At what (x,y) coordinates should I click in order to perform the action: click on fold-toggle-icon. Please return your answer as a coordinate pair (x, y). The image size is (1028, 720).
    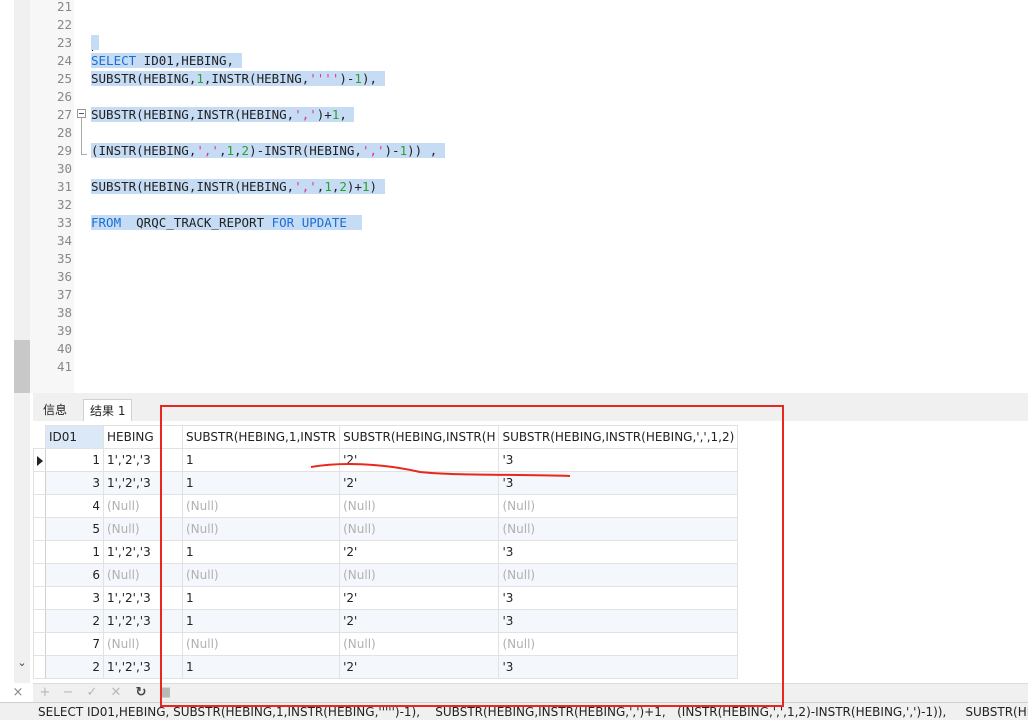
    Looking at the image, I should click on (81, 113).